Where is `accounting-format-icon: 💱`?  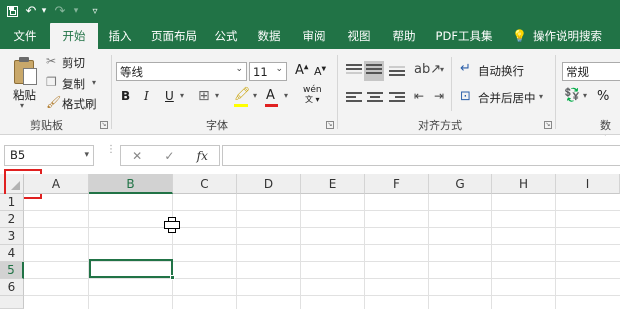 accounting-format-icon: 💱 is located at coordinates (572, 95).